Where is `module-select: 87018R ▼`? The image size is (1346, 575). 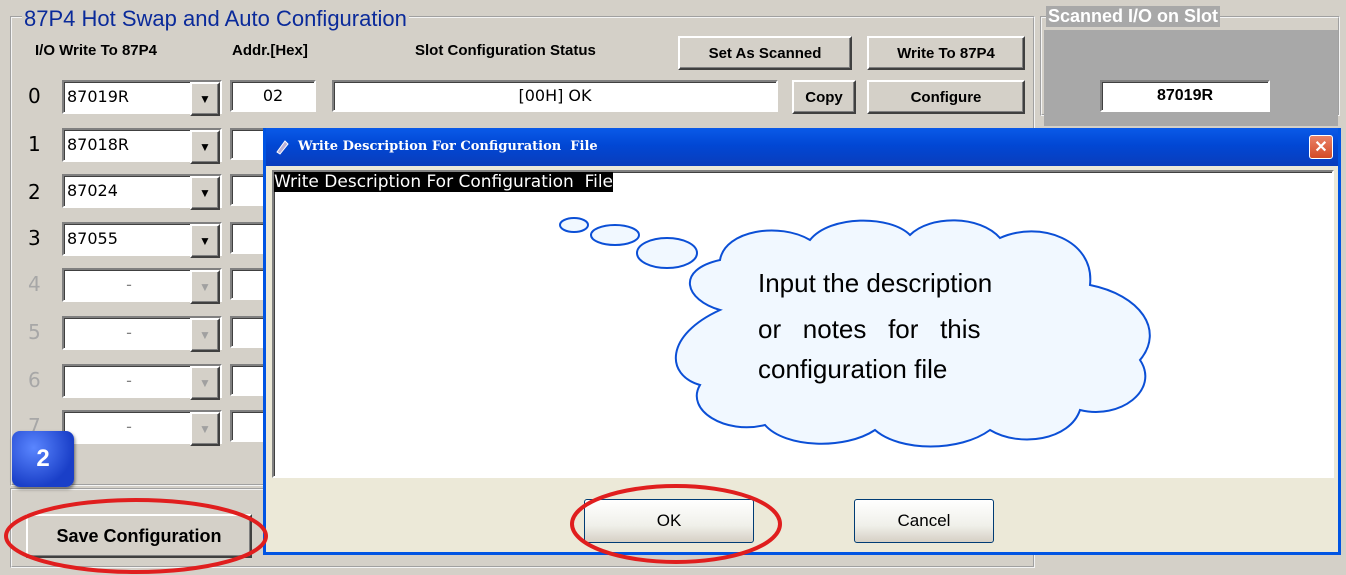
module-select: 87018R ▼ is located at coordinates (142, 146).